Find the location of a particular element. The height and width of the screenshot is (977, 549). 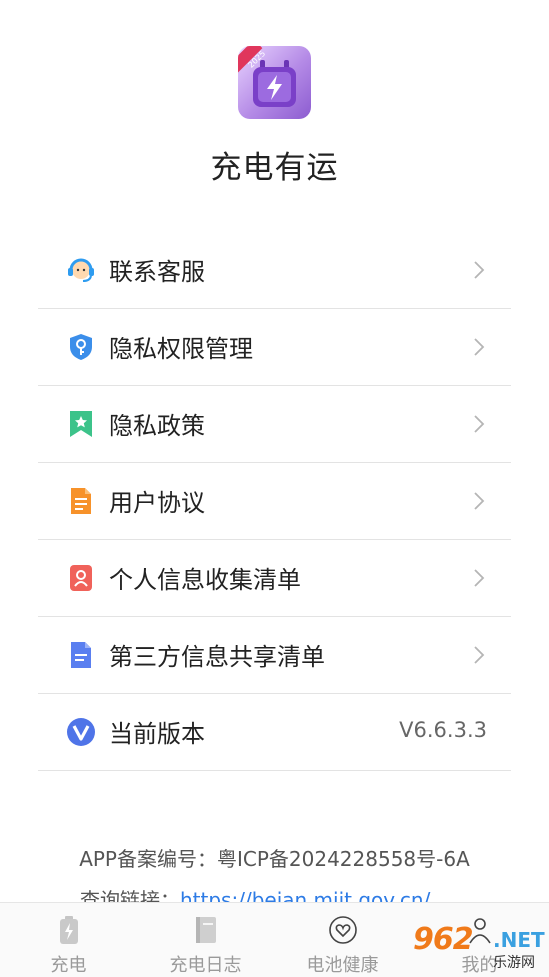

menu-item-third-party-sharing: 第三方信息共享清单 is located at coordinates (274, 655).